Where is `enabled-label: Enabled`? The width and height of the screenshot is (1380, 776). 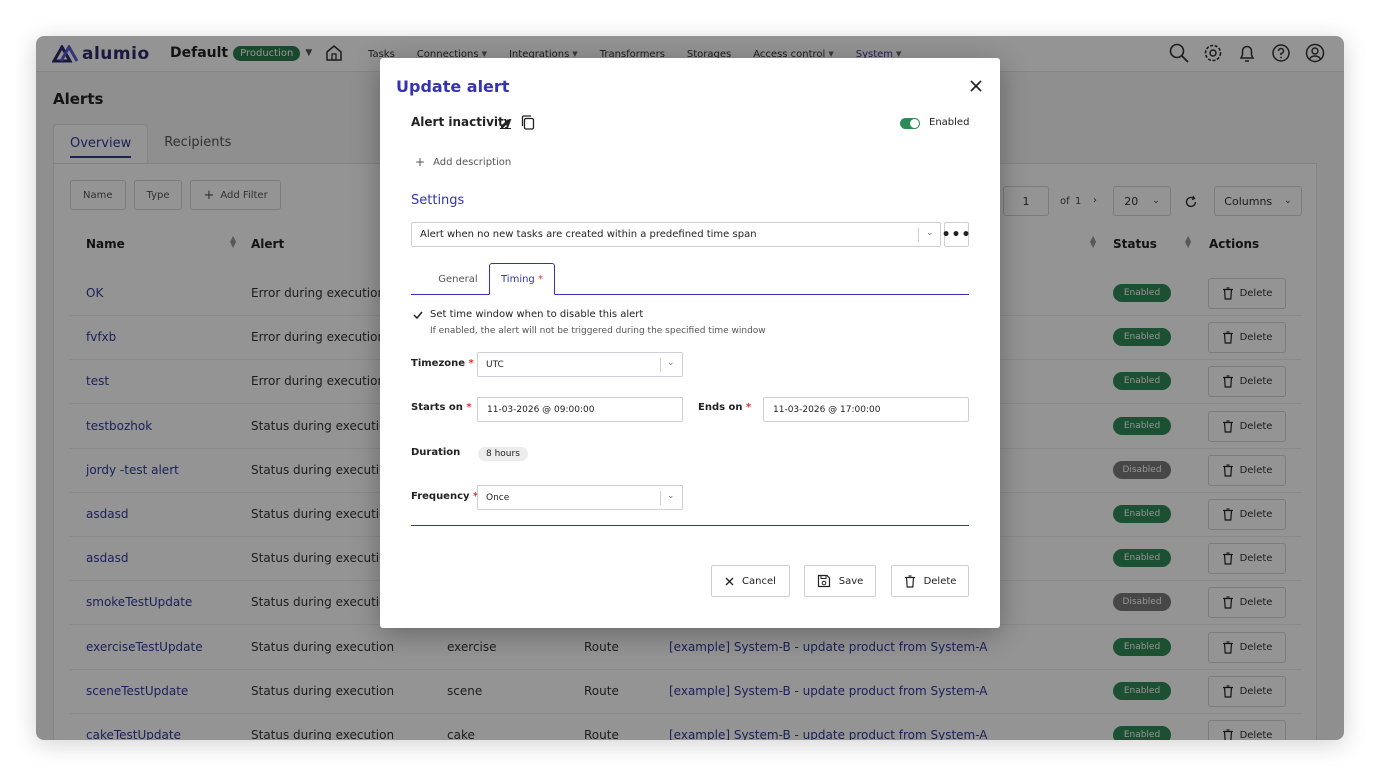
enabled-label: Enabled is located at coordinates (949, 122).